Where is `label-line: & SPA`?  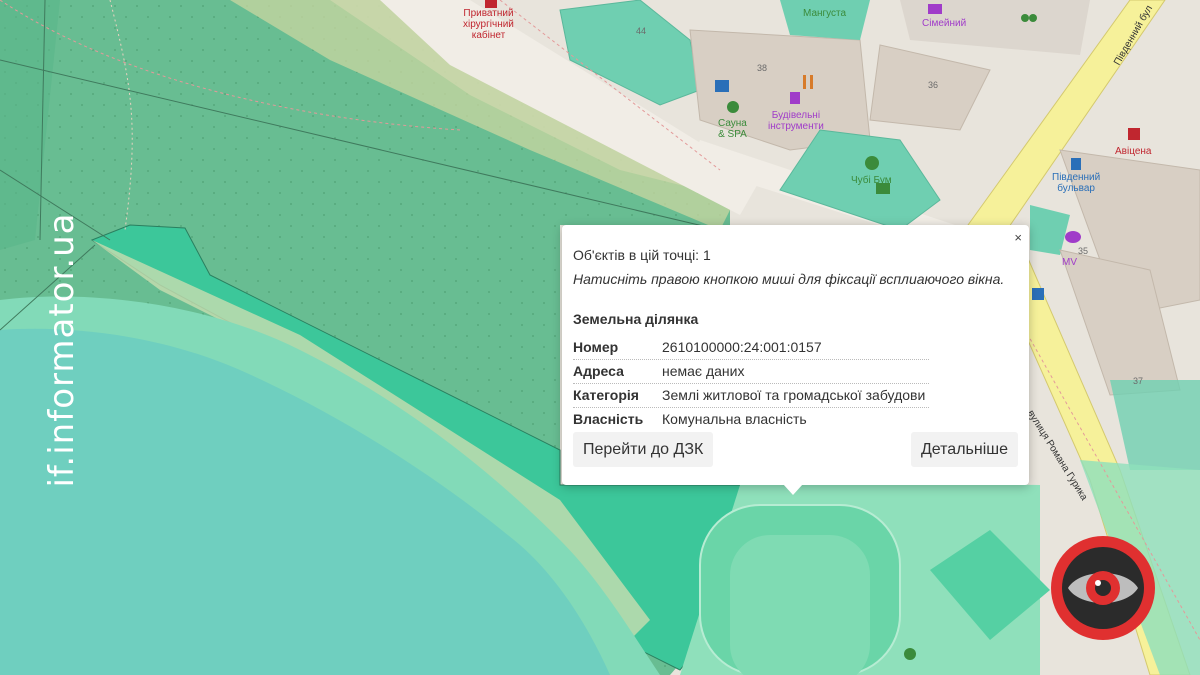
label-line: & SPA is located at coordinates (732, 134).